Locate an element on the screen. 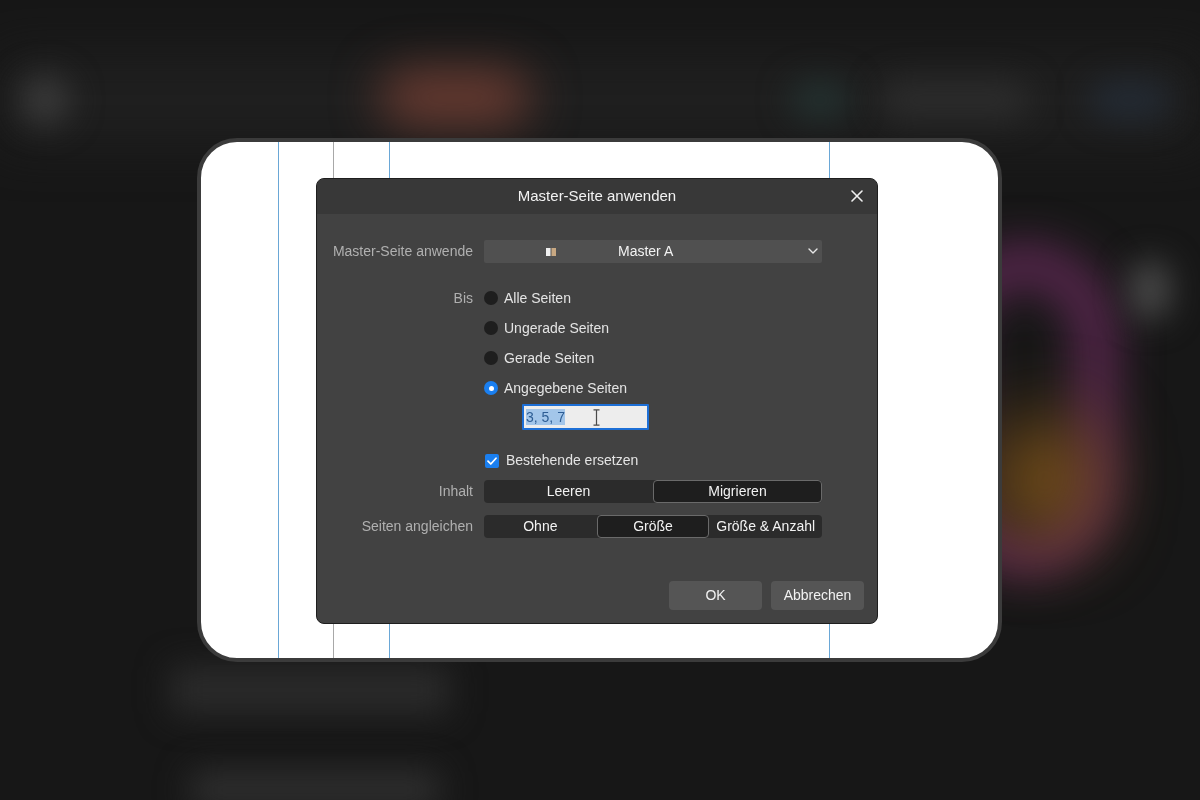 The width and height of the screenshot is (1200, 800). dialog-button: OK is located at coordinates (715, 595).